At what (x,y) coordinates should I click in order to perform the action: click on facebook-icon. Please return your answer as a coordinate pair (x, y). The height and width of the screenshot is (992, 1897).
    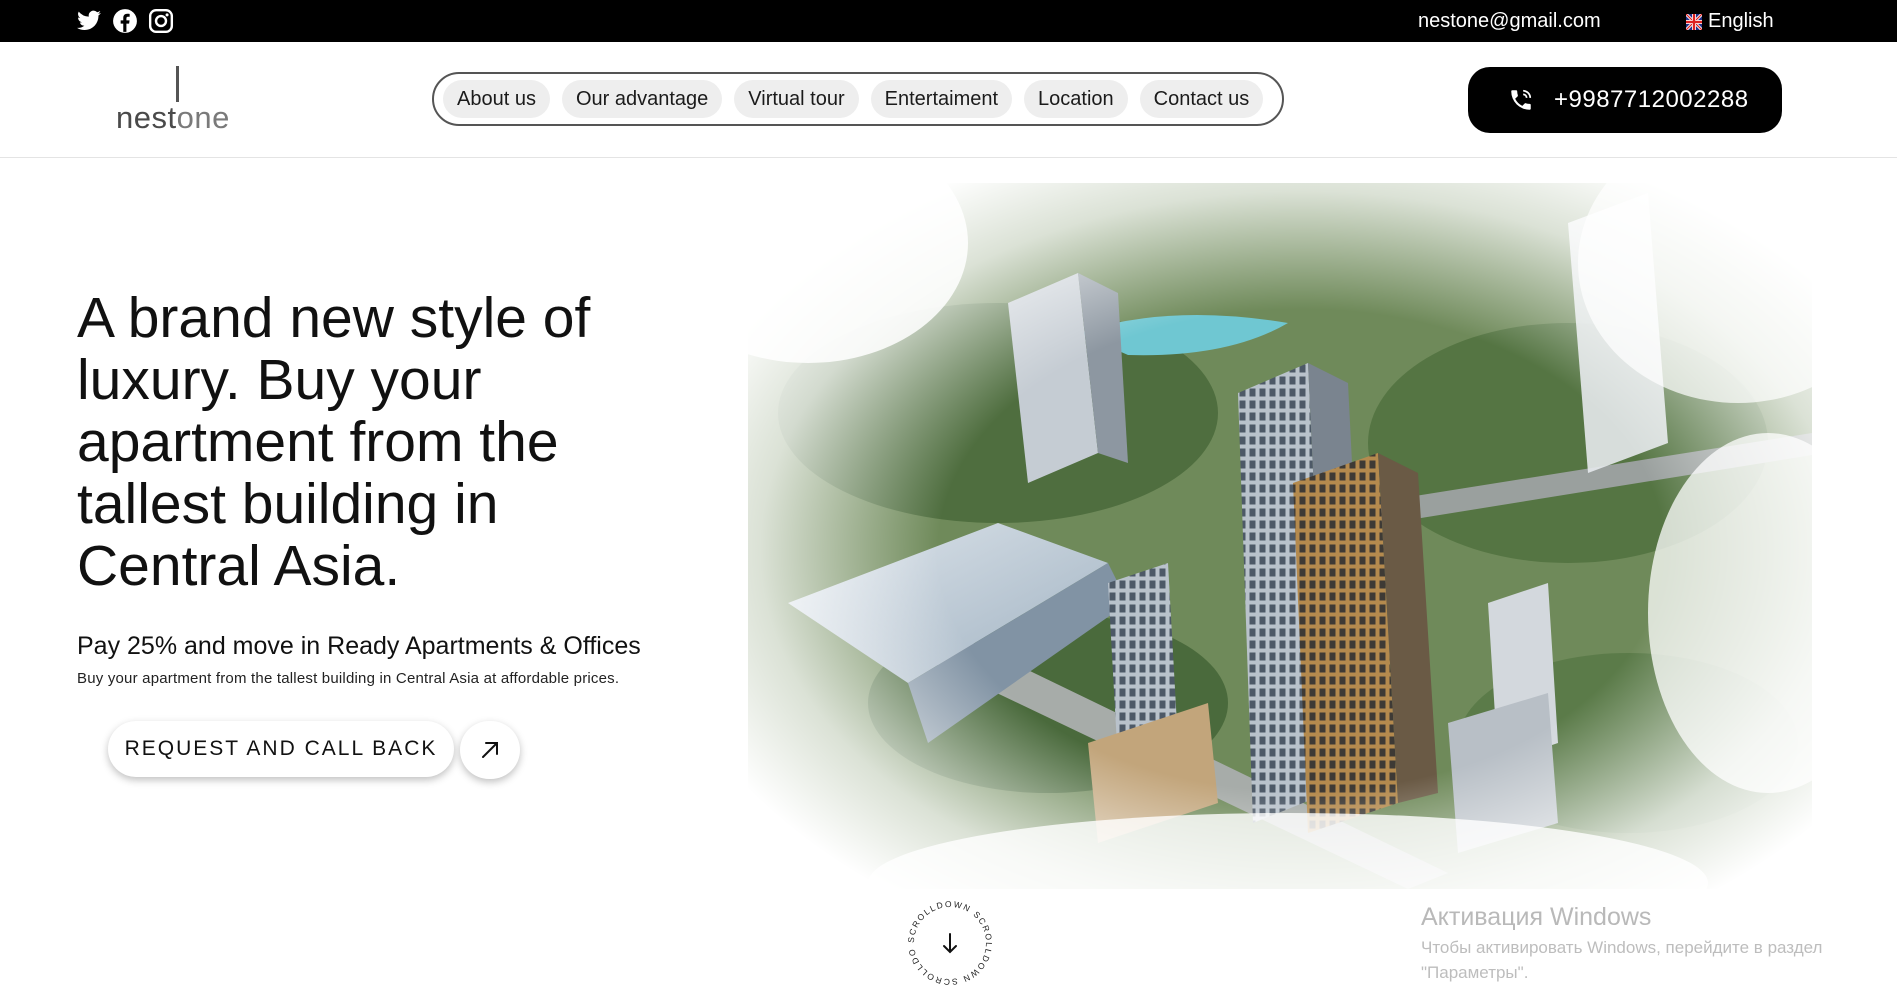
    Looking at the image, I should click on (125, 21).